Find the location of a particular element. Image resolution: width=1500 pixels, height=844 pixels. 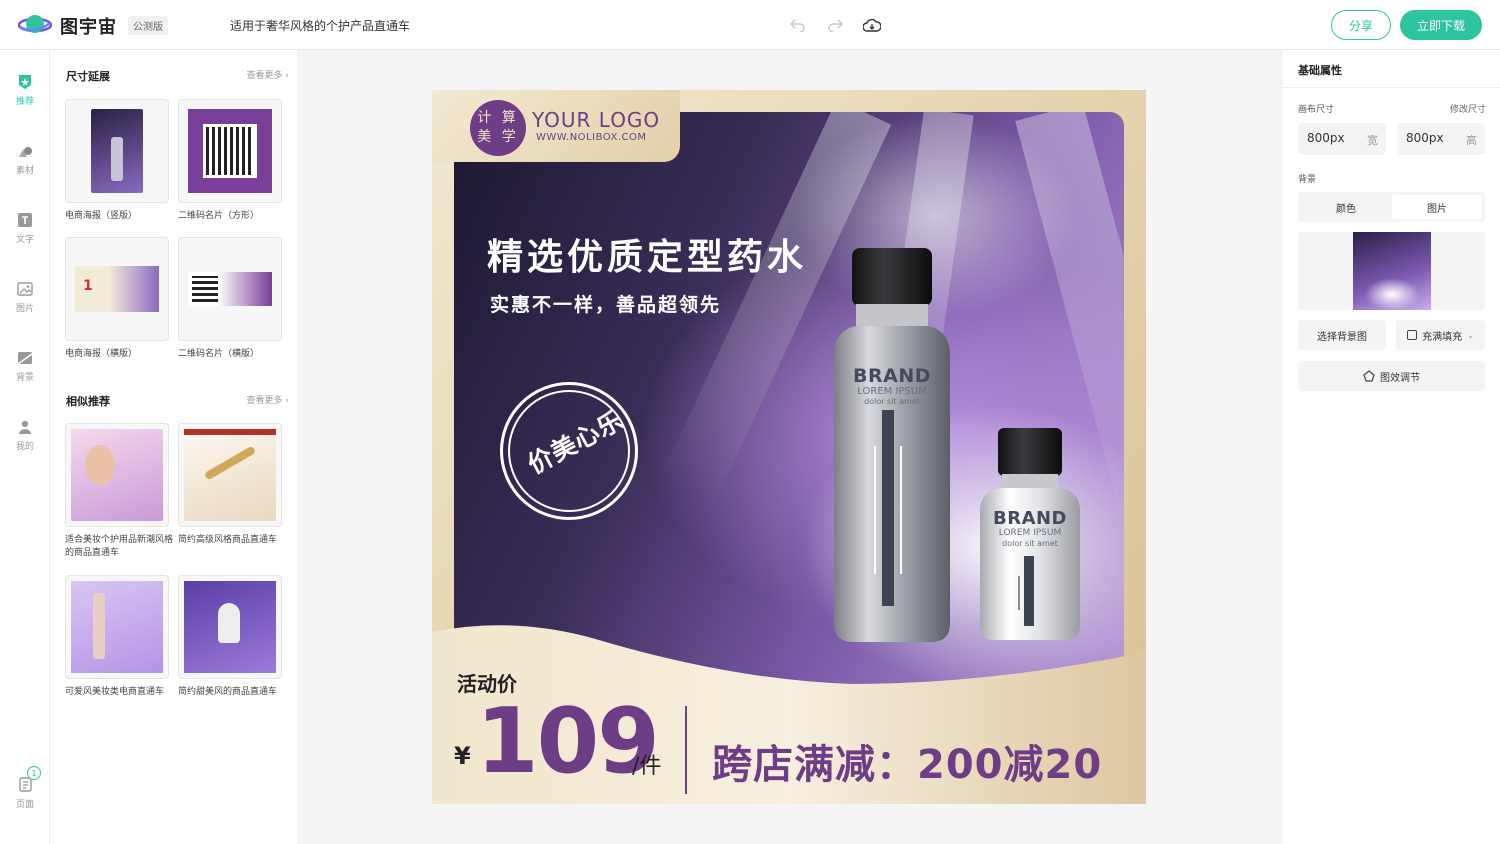

poster-headline: 精选优质定型药水 is located at coordinates (647, 254).